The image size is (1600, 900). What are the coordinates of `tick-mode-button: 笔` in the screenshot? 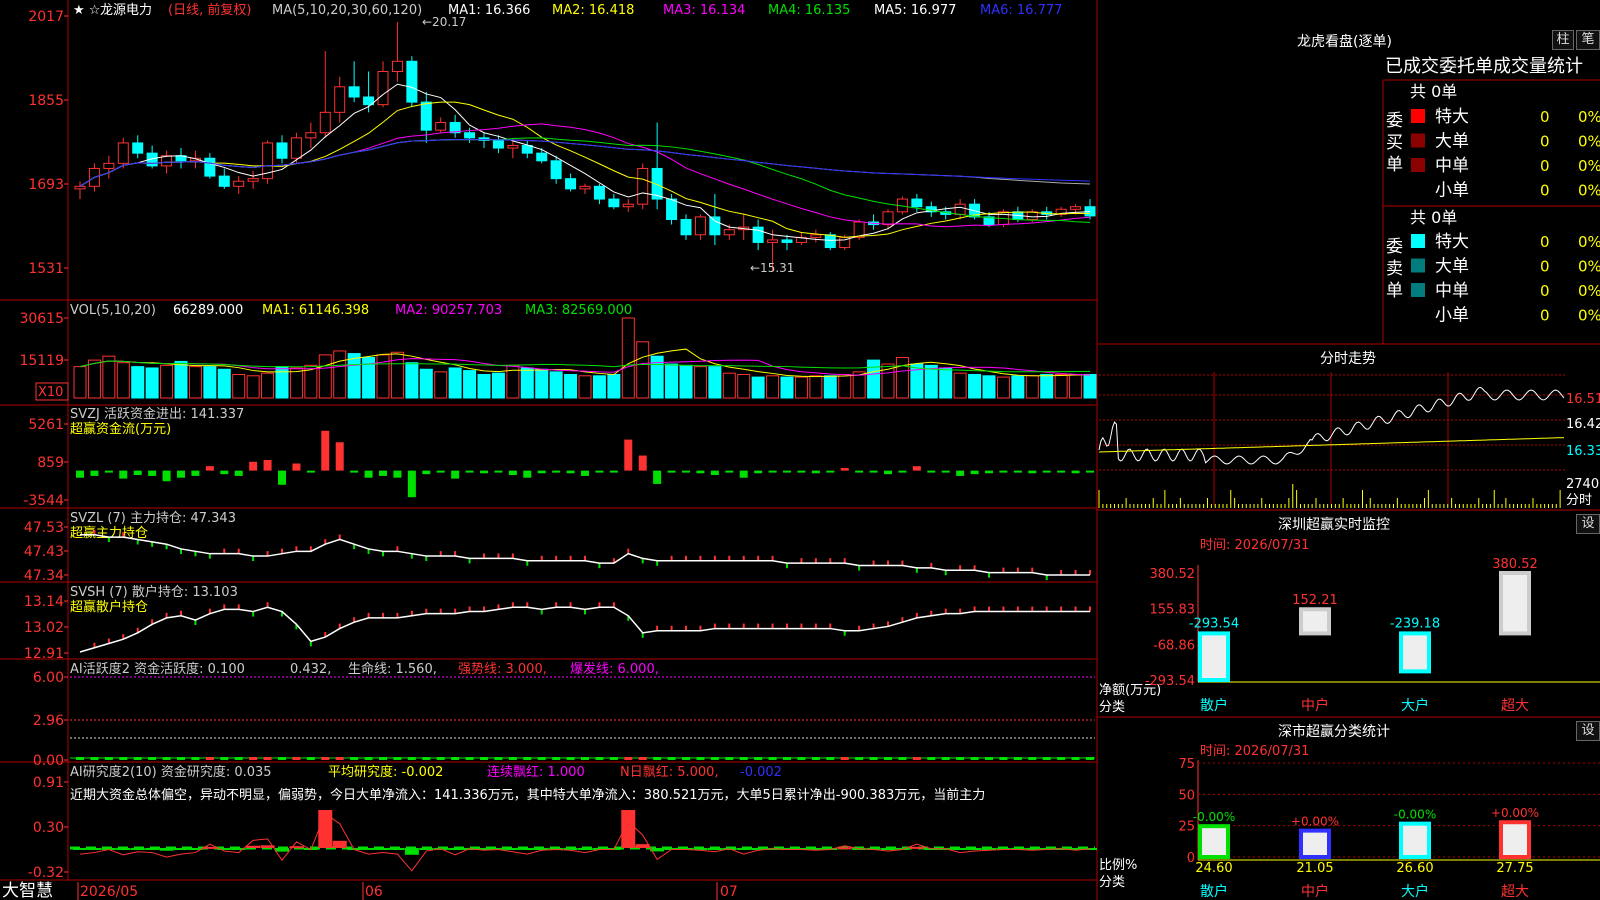 It's located at (1588, 40).